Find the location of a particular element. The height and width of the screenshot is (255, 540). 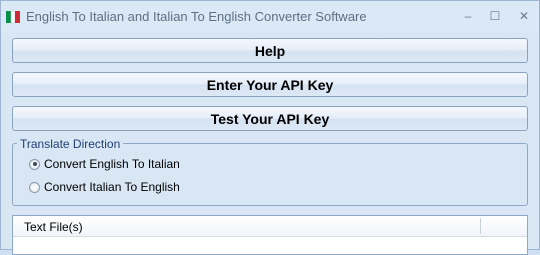

close-icon: ✕ is located at coordinates (524, 16).